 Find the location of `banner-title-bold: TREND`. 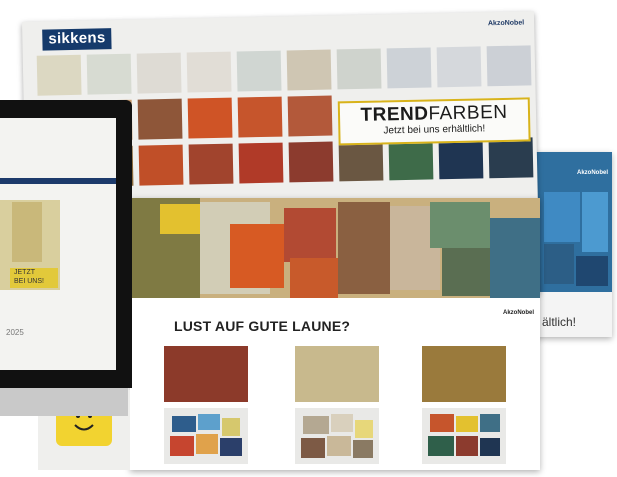

banner-title-bold: TREND is located at coordinates (394, 114).